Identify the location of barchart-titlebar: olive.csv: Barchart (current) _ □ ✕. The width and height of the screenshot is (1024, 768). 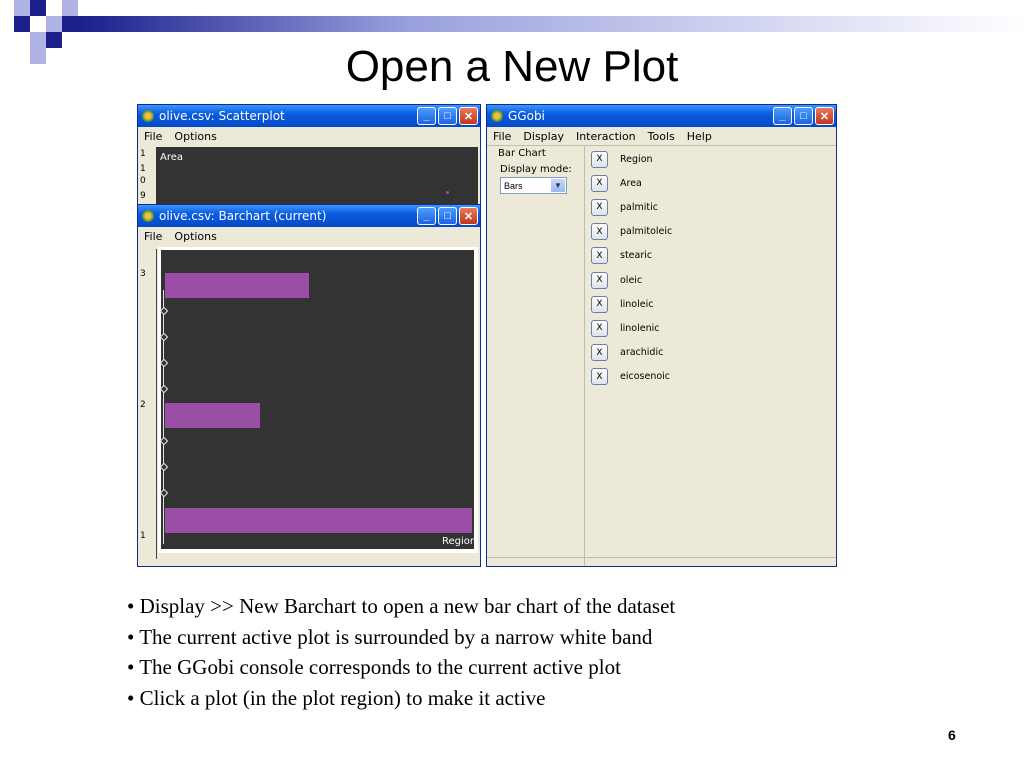
(309, 216).